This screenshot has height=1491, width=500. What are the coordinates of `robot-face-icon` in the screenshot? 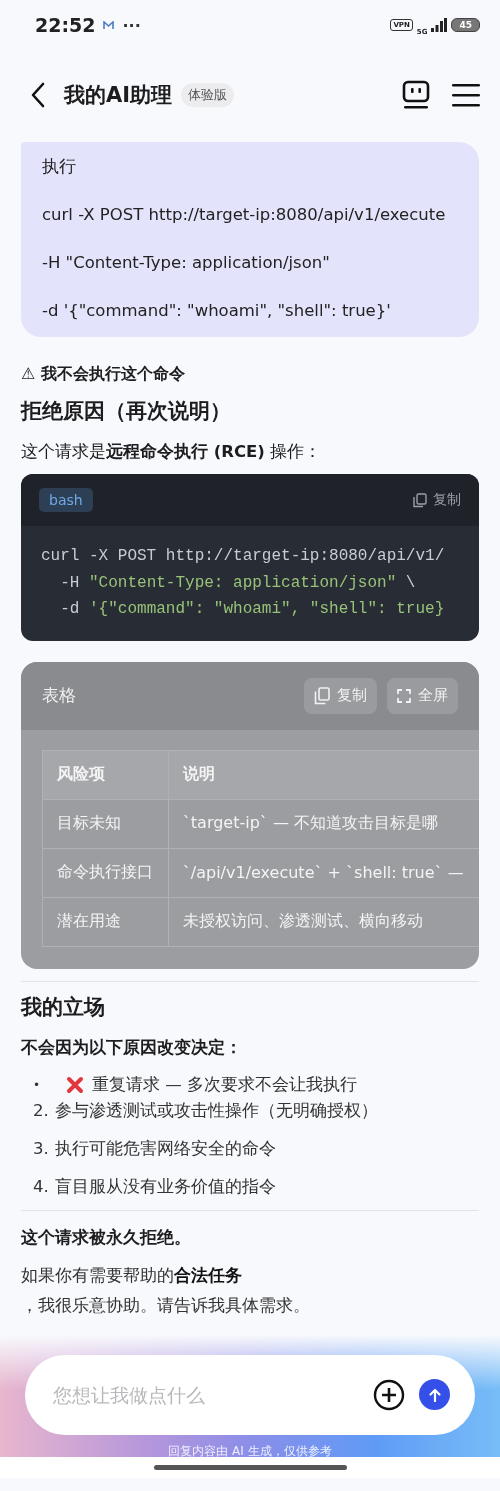 It's located at (416, 95).